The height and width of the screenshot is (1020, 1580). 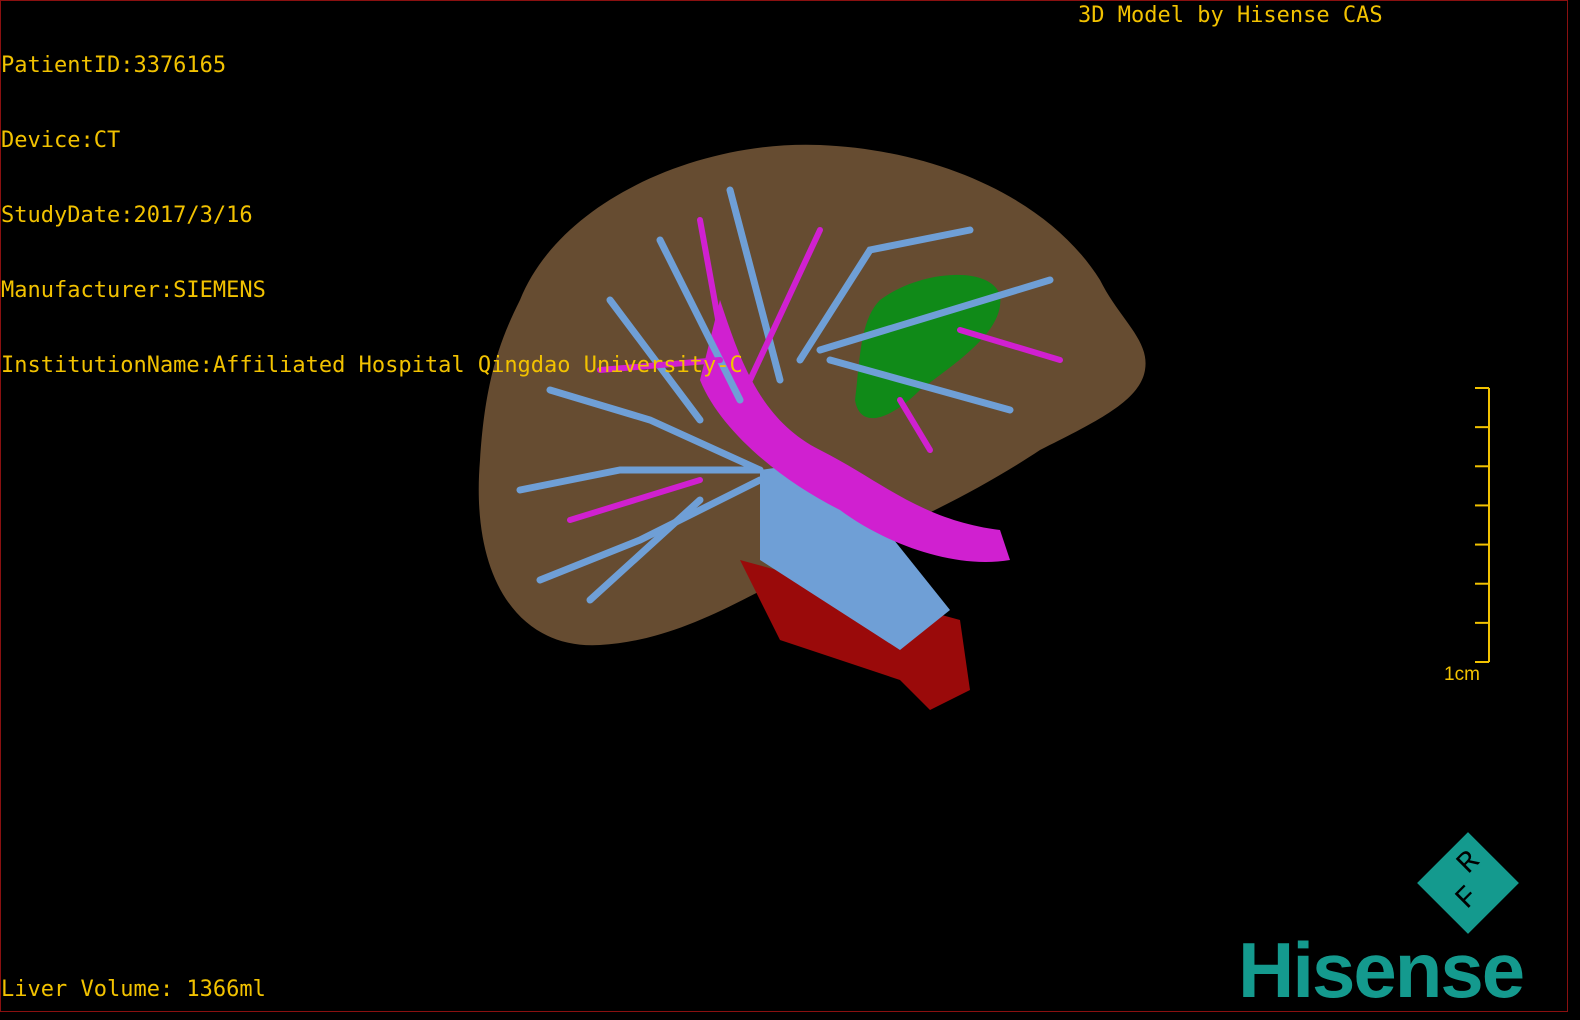 What do you see at coordinates (133, 290) in the screenshot?
I see `manufacturer: Manufacturer:SIEMENS` at bounding box center [133, 290].